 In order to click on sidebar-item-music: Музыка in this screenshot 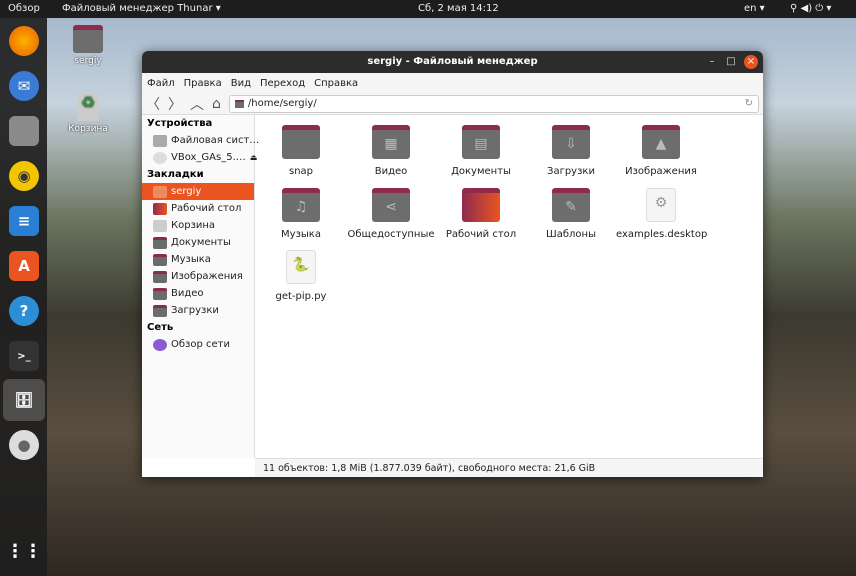, I will do `click(198, 259)`.